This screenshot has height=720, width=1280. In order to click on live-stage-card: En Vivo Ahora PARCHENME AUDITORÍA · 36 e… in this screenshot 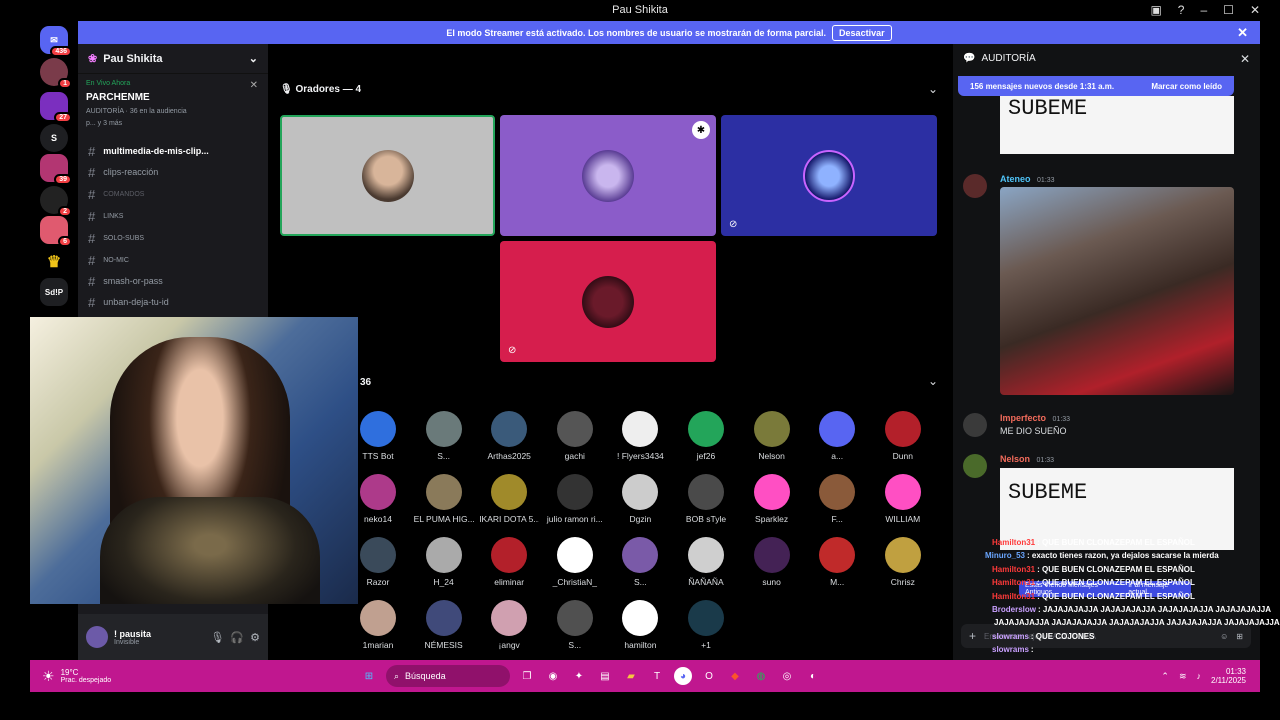, I will do `click(174, 111)`.